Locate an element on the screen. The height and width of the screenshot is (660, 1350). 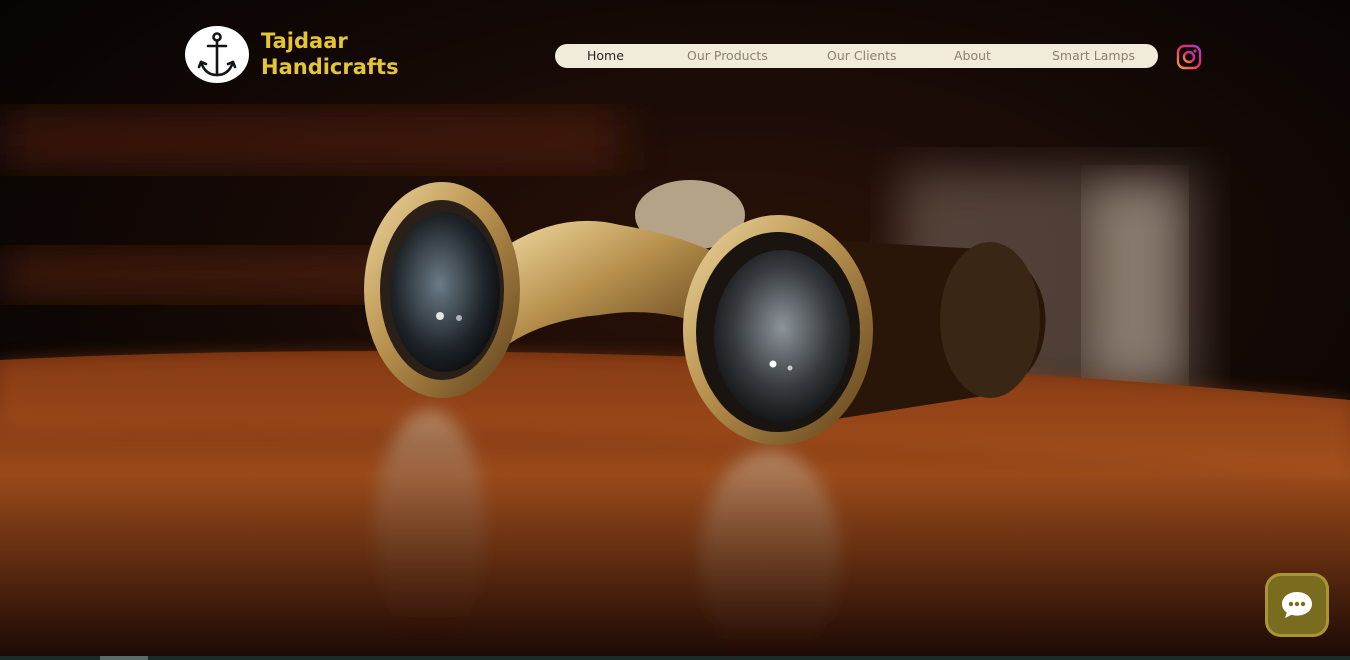
nav-item-smart-lamps: Smart Lamps is located at coordinates (1093, 56).